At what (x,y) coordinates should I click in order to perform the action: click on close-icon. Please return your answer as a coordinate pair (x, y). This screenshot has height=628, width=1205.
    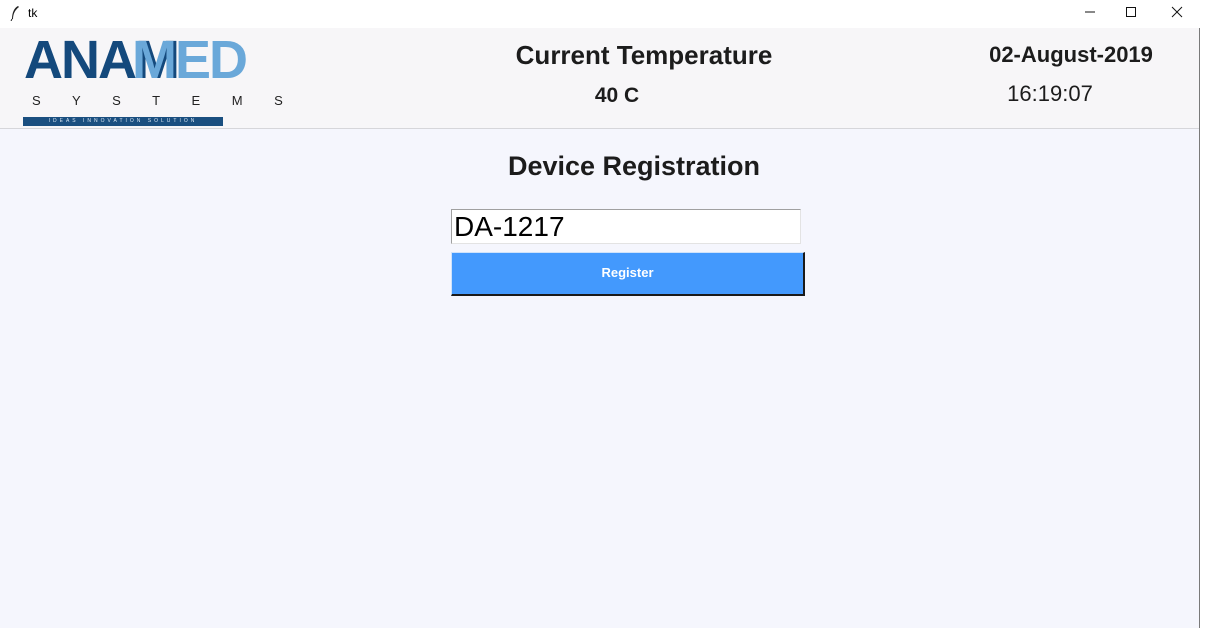
    Looking at the image, I should click on (1177, 14).